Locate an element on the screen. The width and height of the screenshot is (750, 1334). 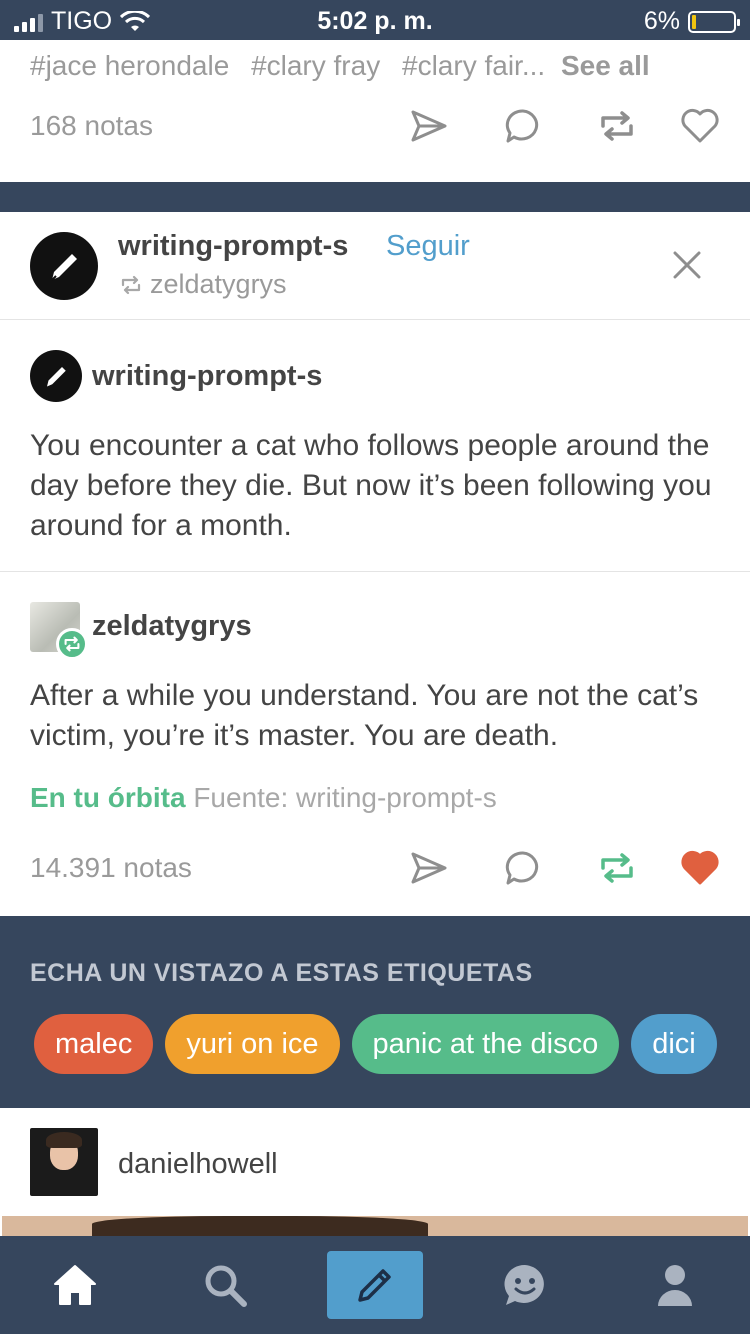
account-icon is located at coordinates (675, 1285).